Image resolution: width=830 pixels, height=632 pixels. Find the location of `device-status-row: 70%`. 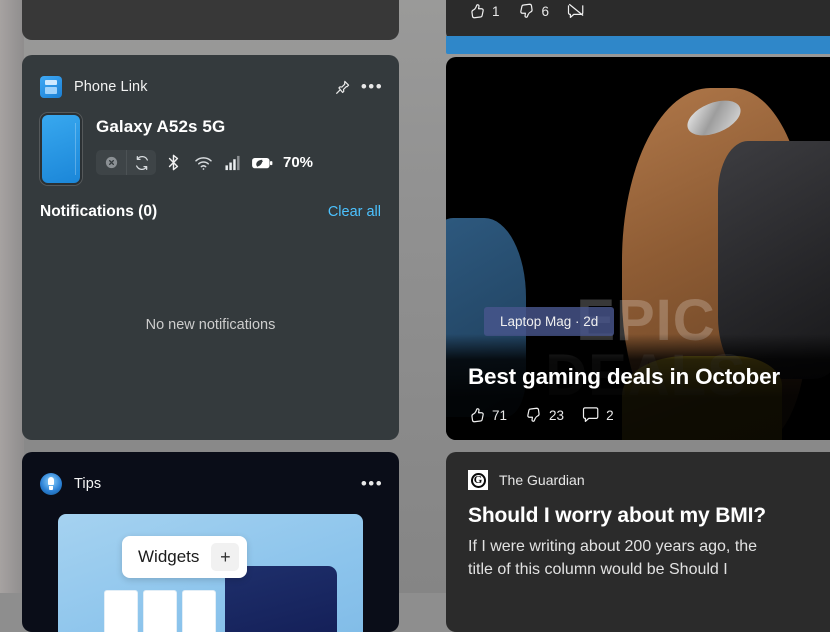

device-status-row: 70% is located at coordinates (204, 162).